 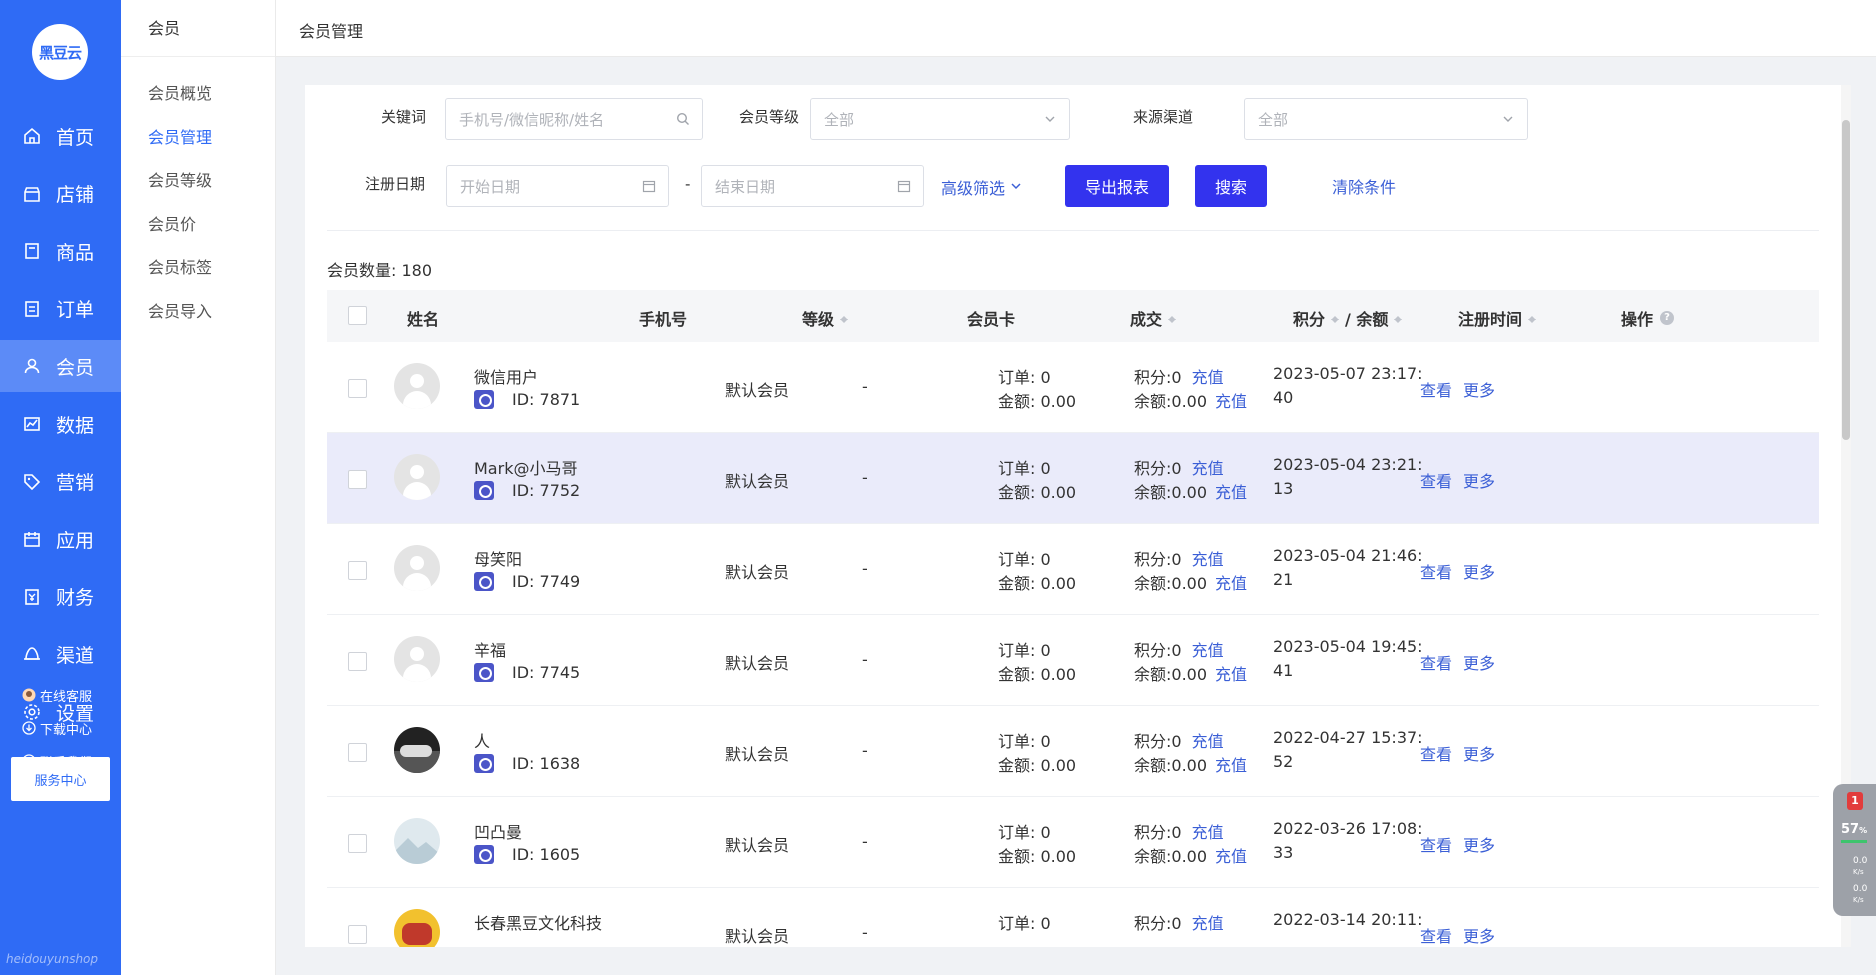 What do you see at coordinates (404, 117) in the screenshot?
I see `keyword-label: 关键词` at bounding box center [404, 117].